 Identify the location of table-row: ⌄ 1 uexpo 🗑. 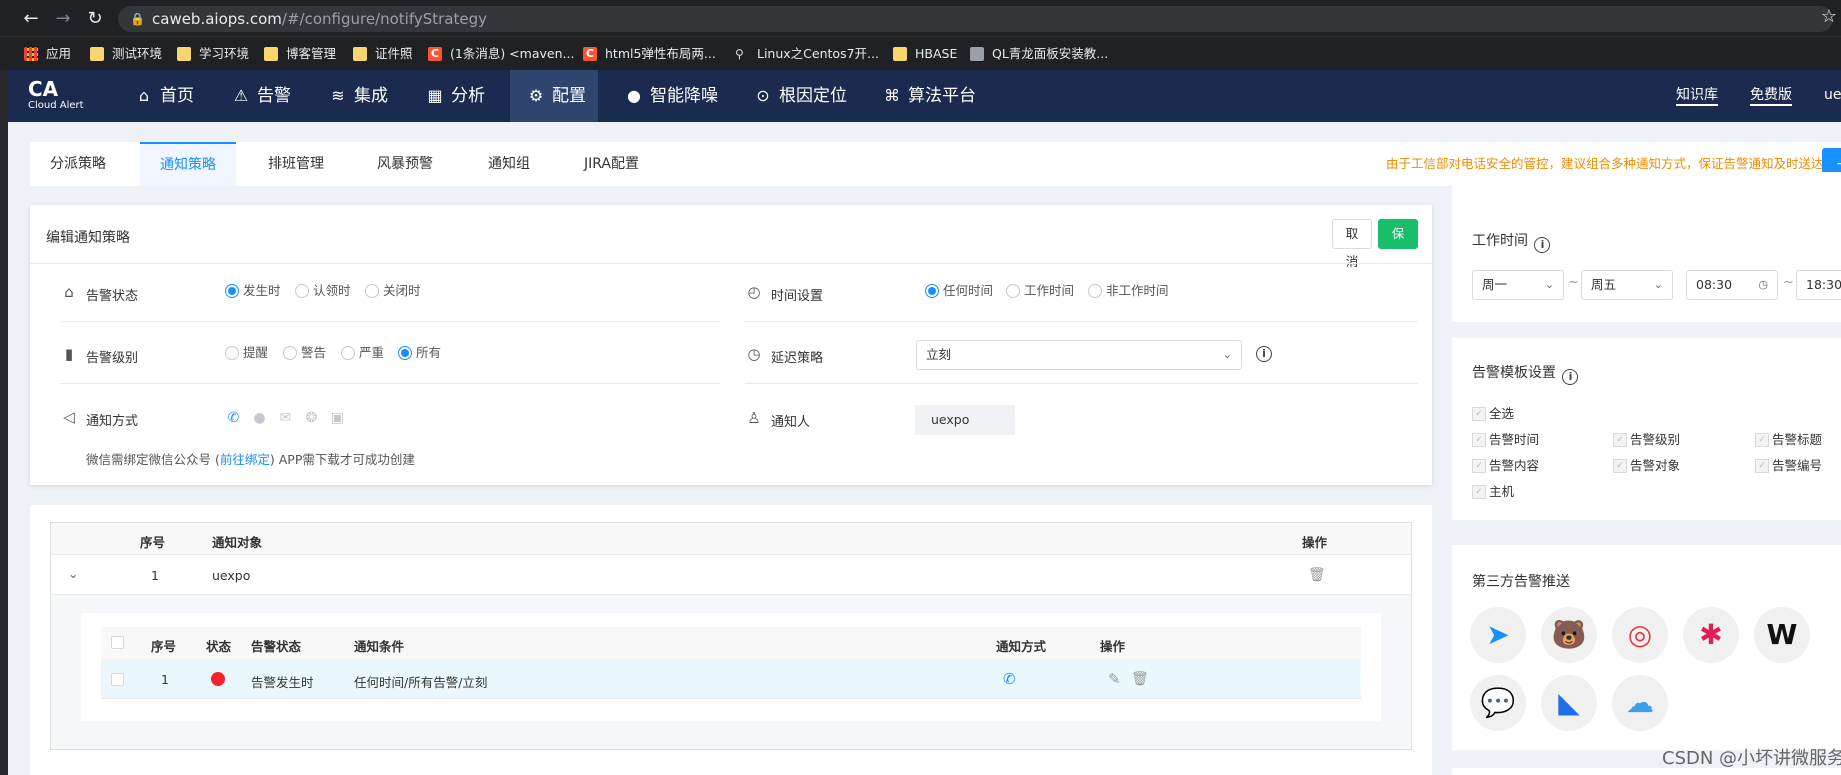
(731, 575).